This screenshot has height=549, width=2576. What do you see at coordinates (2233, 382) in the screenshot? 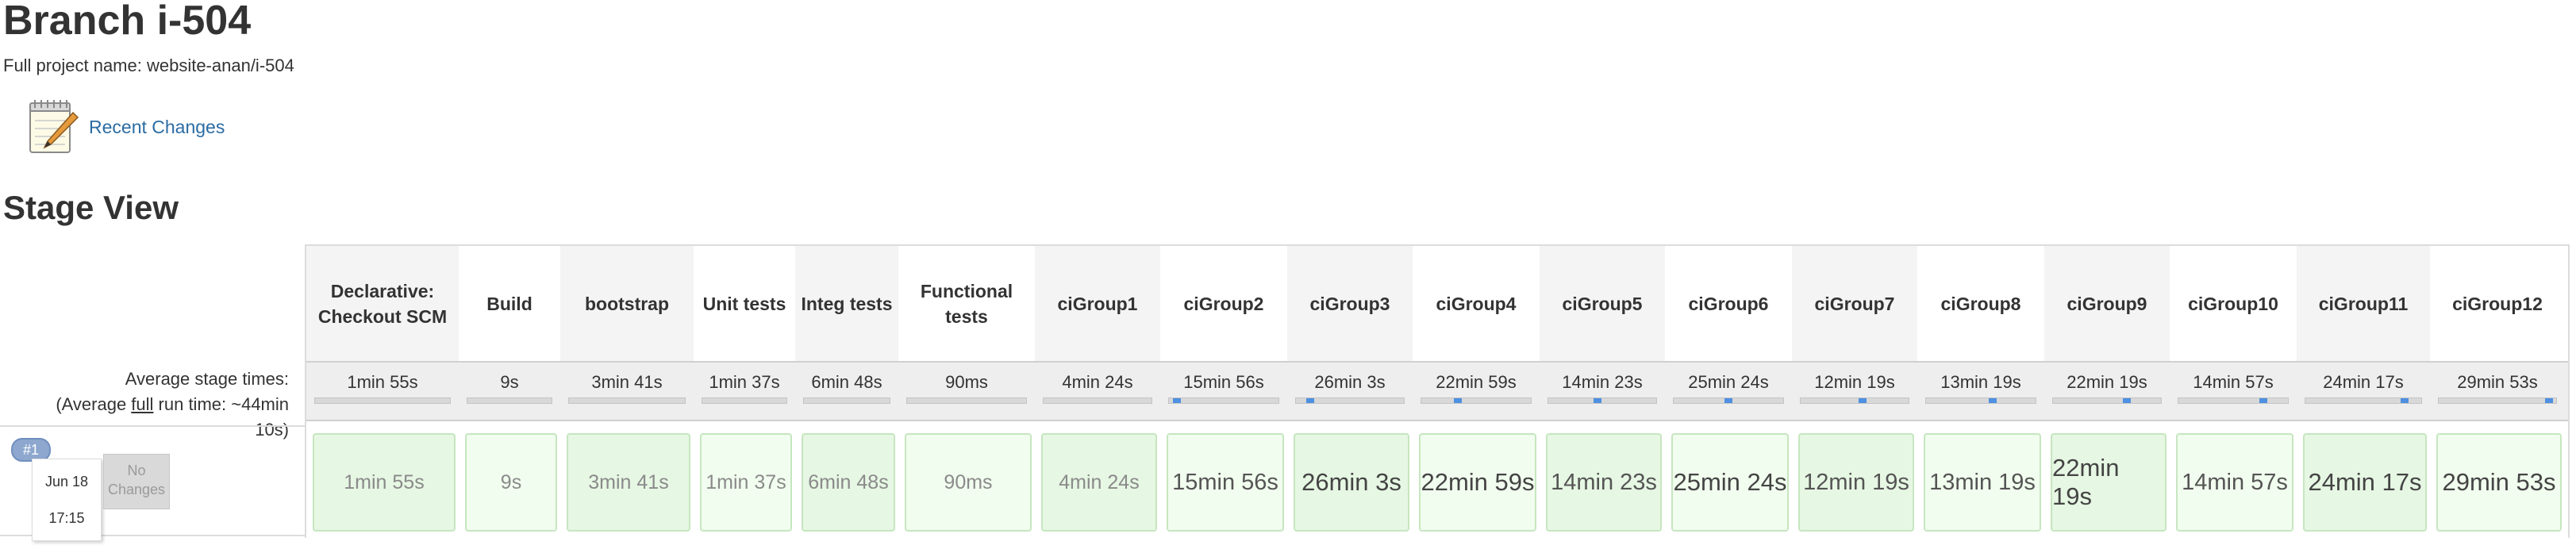
I see `stage-average-time: 14min 57s` at bounding box center [2233, 382].